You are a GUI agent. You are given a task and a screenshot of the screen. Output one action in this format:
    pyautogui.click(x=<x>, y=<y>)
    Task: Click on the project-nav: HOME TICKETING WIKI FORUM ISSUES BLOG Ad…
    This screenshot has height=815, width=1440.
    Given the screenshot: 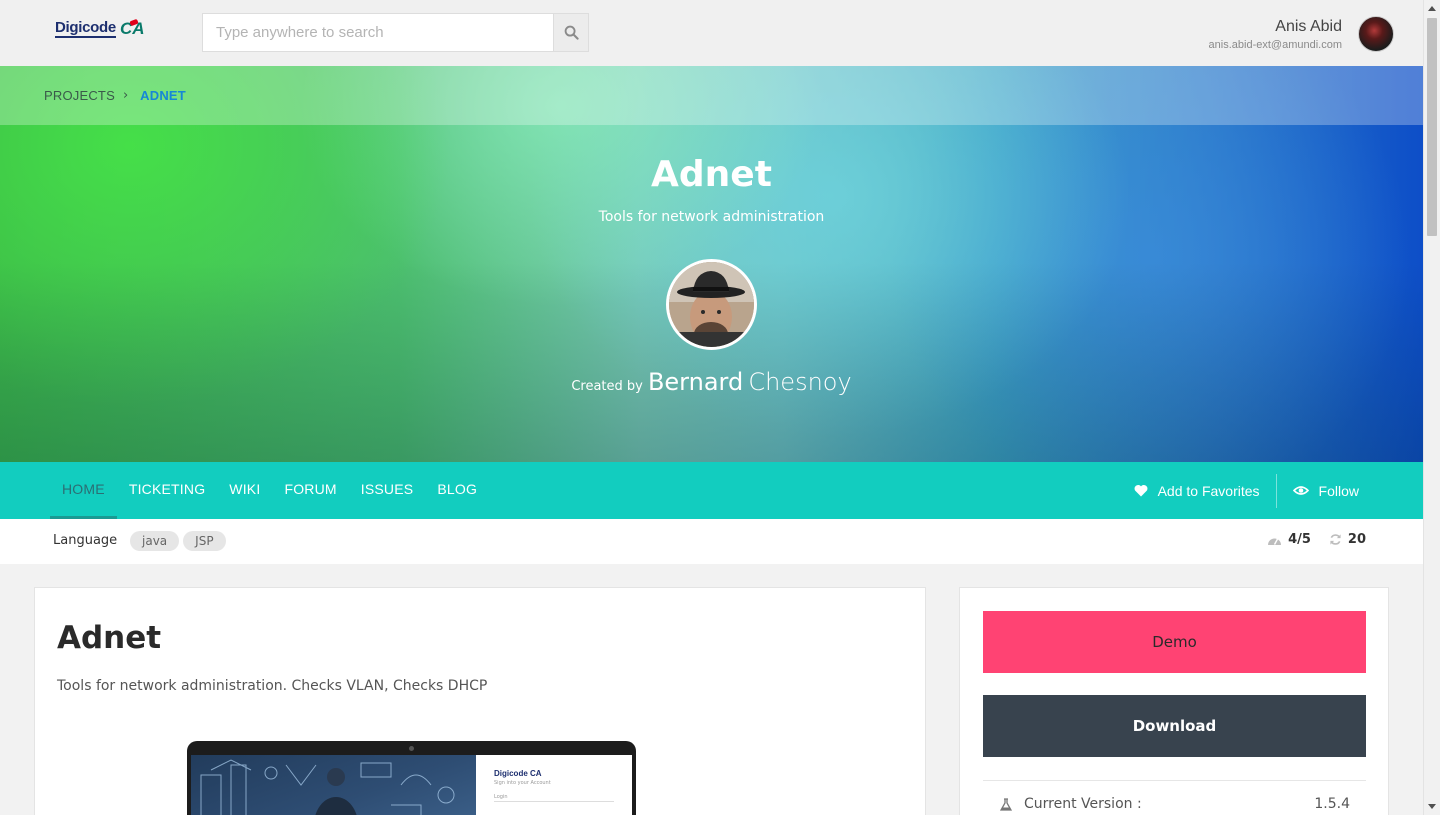 What is the action you would take?
    pyautogui.click(x=711, y=490)
    